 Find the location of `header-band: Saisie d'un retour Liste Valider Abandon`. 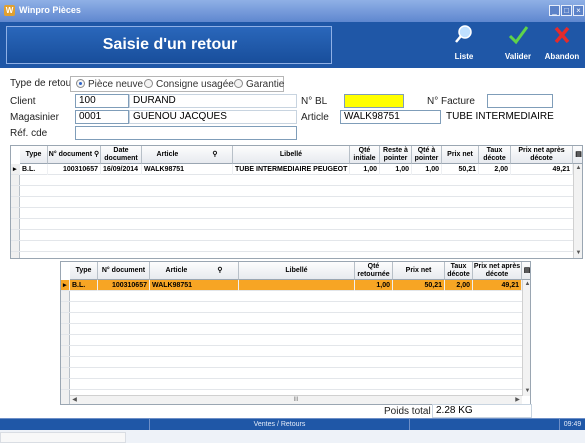

header-band: Saisie d'un retour Liste Valider Abandon is located at coordinates (292, 45).